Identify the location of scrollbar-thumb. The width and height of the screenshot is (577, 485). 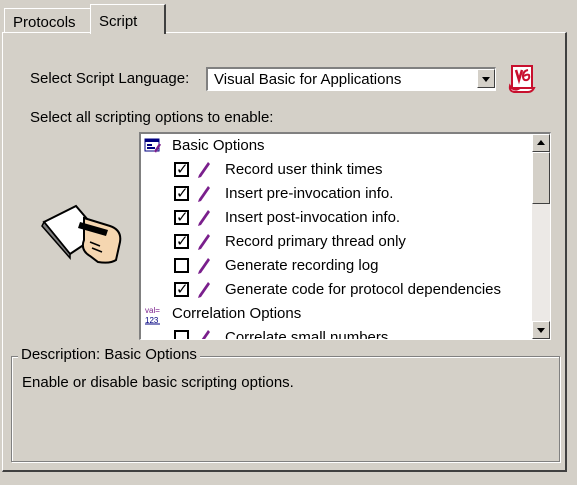
(541, 178).